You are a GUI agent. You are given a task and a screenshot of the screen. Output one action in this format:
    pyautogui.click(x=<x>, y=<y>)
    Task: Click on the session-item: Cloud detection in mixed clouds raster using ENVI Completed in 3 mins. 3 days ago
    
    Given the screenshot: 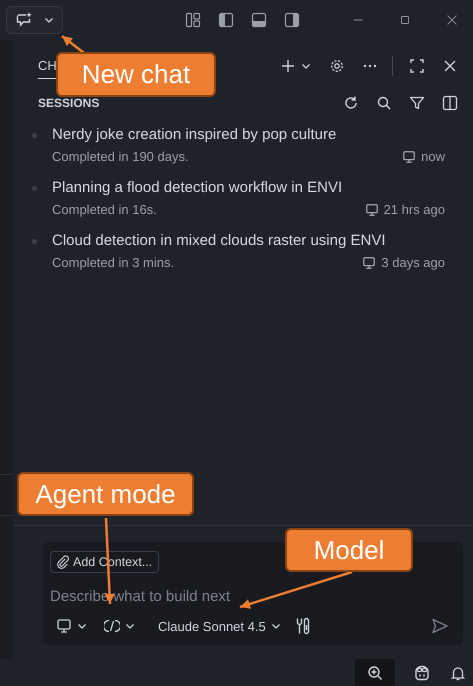 What is the action you would take?
    pyautogui.click(x=255, y=251)
    